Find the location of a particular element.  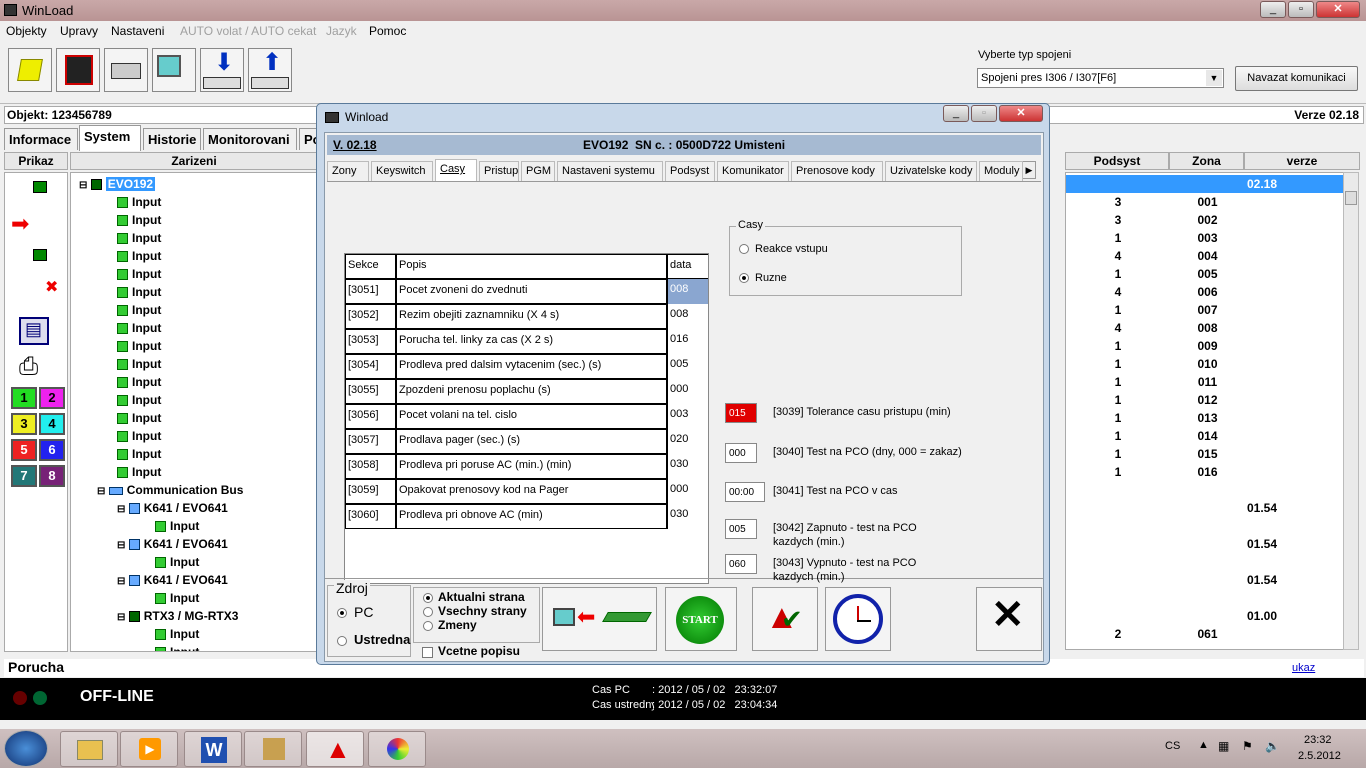

cell-data: 003 is located at coordinates (687, 416).